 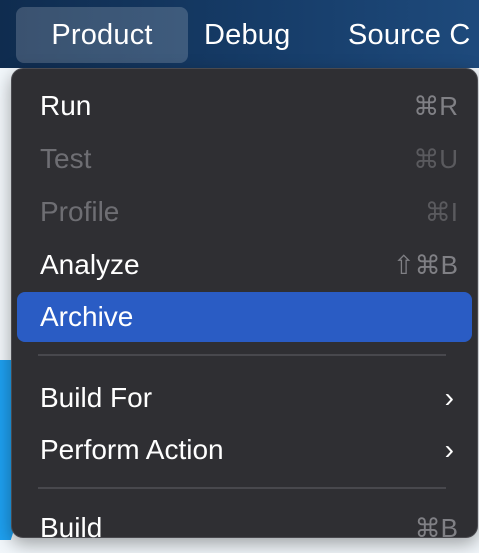 What do you see at coordinates (435, 105) in the screenshot?
I see `shortcut-label: ⌘R` at bounding box center [435, 105].